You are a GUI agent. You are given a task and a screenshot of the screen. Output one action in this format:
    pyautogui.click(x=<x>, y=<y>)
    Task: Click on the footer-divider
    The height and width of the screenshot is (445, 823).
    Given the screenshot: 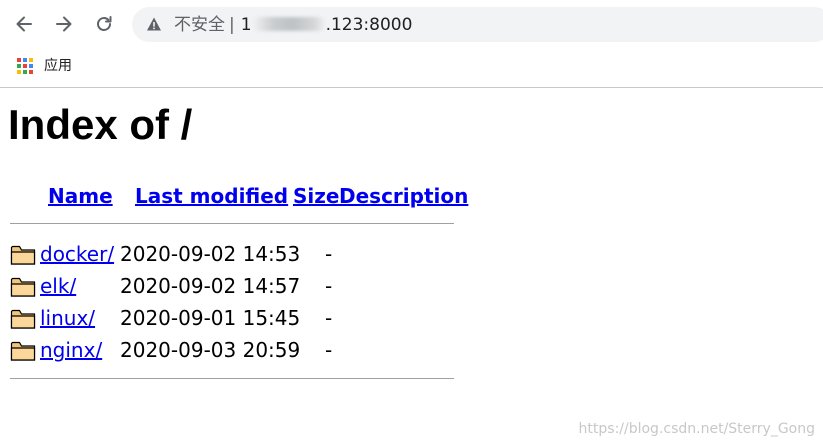 What is the action you would take?
    pyautogui.click(x=232, y=378)
    